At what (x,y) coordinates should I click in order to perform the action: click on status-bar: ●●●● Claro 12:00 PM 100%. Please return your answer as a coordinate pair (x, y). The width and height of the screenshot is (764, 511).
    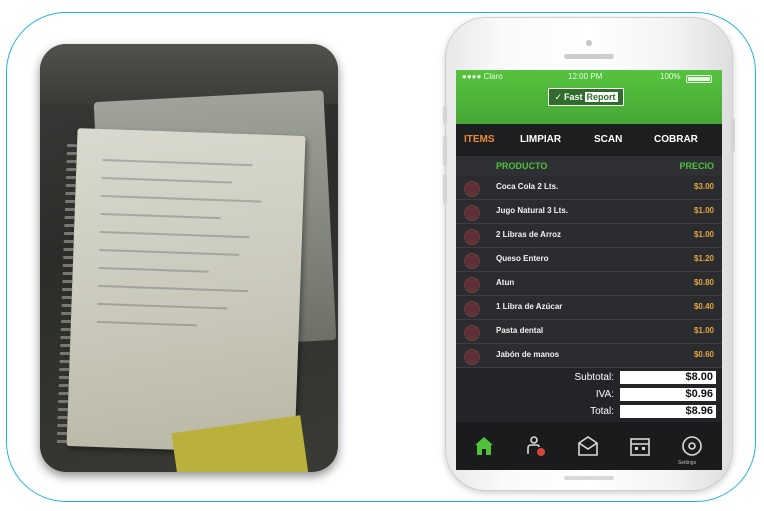
    Looking at the image, I should click on (589, 78).